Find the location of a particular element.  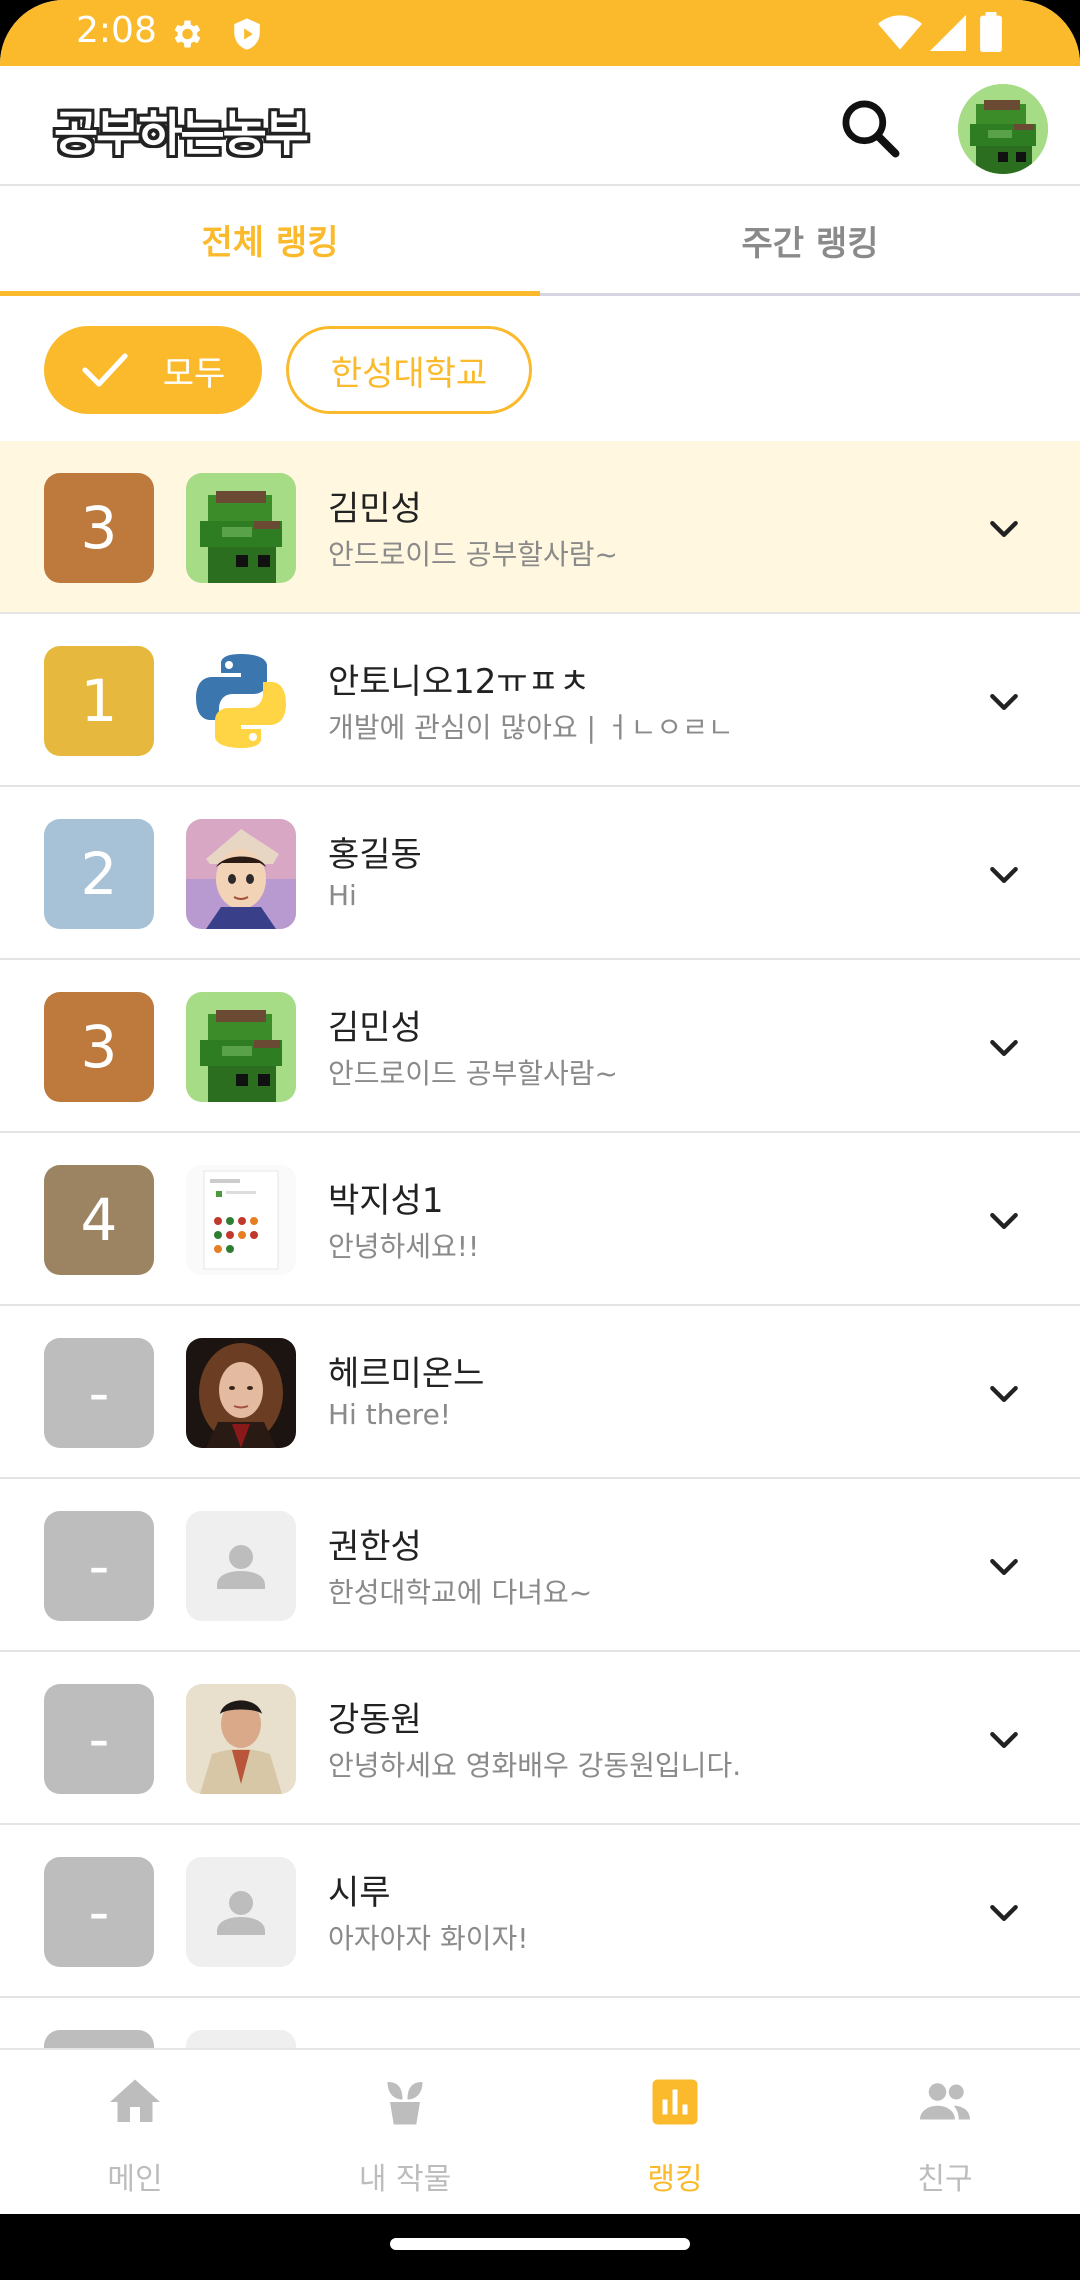

search-icon is located at coordinates (870, 128).